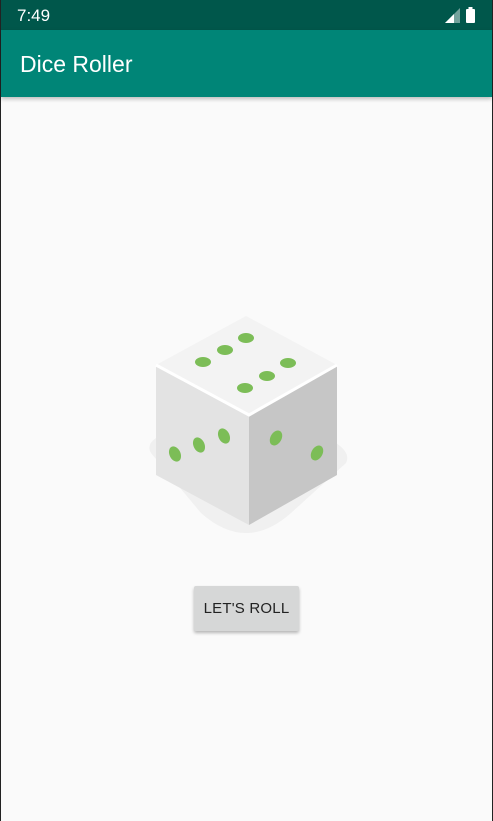  I want to click on status-bar: 7:49, so click(246, 15).